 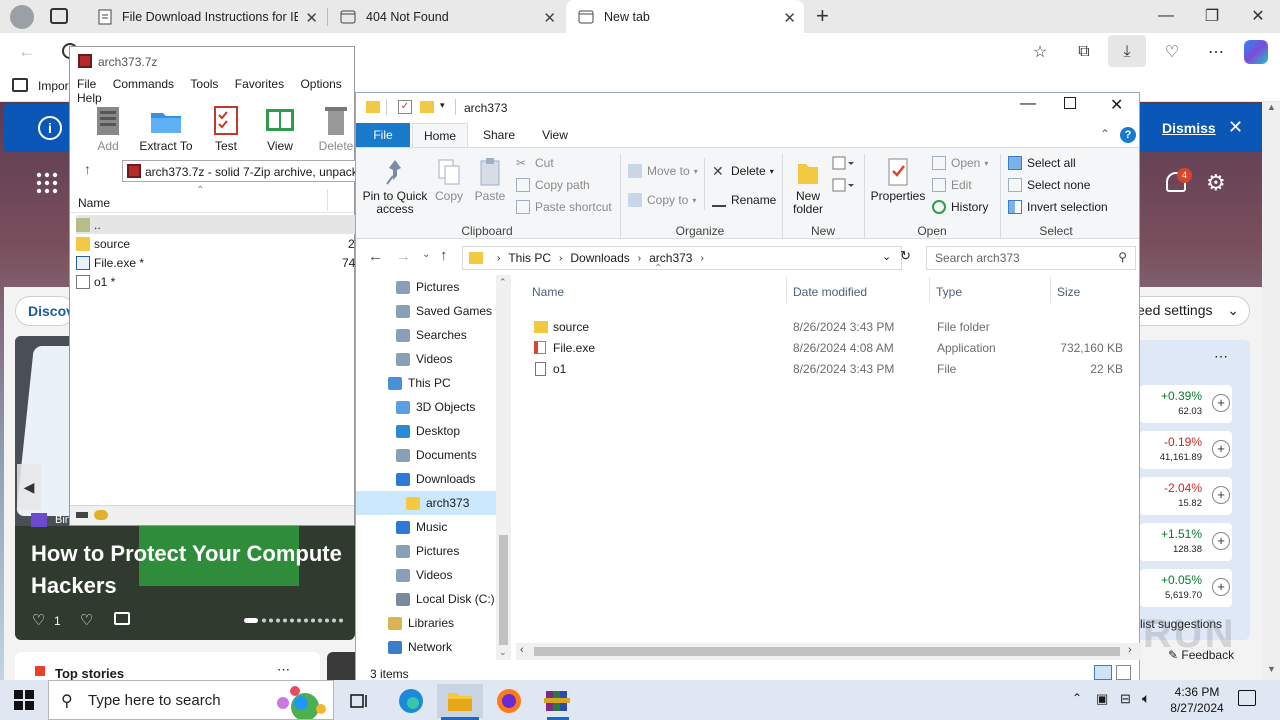 I want to click on scroll-right-arrow-icon: ›, so click(x=1130, y=650).